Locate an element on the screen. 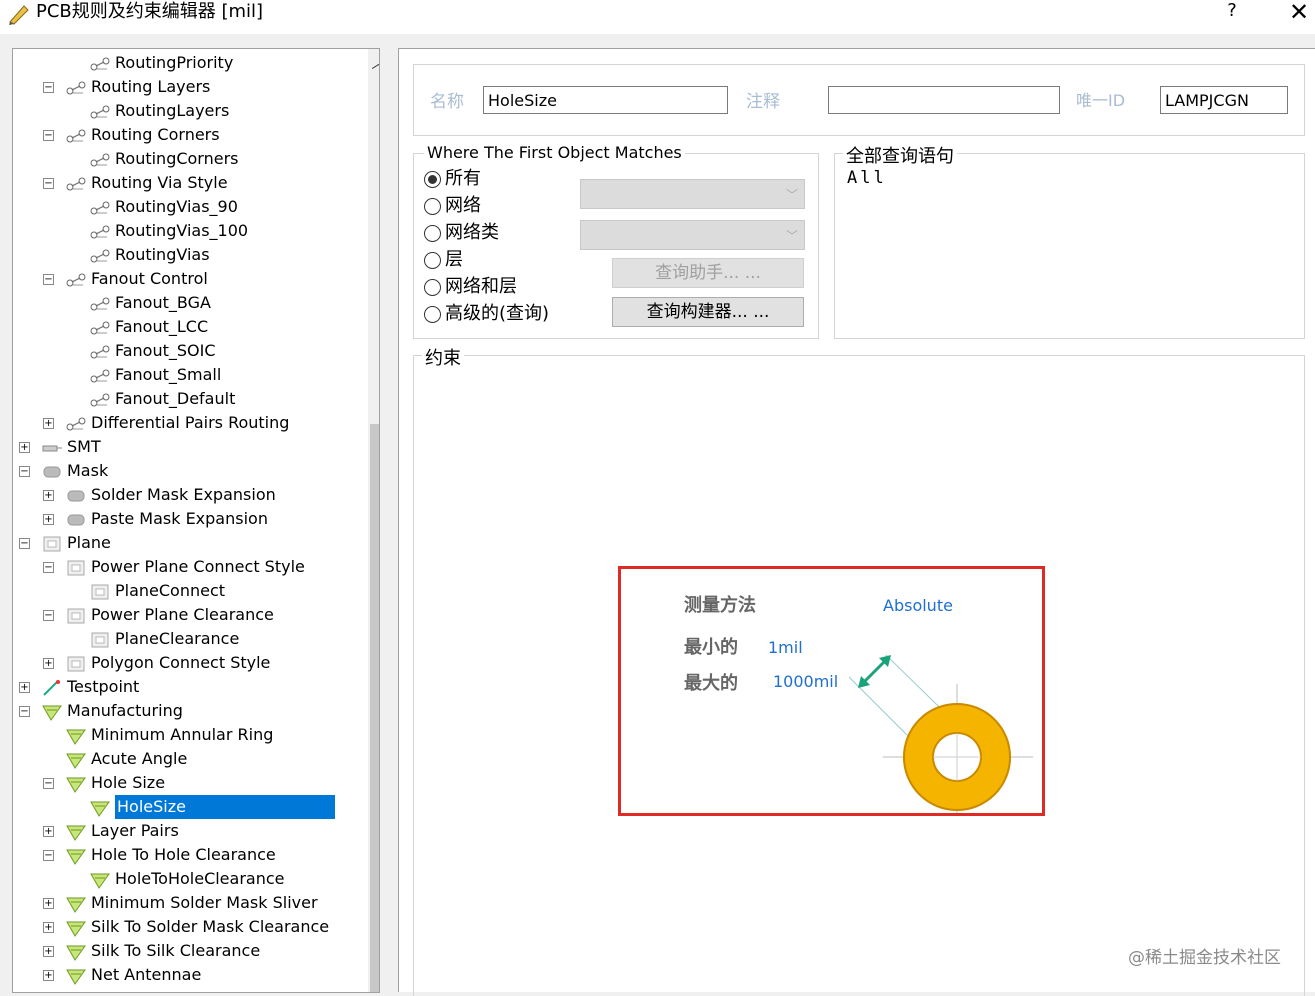  tree-node: RoutingCorners is located at coordinates (164, 159).